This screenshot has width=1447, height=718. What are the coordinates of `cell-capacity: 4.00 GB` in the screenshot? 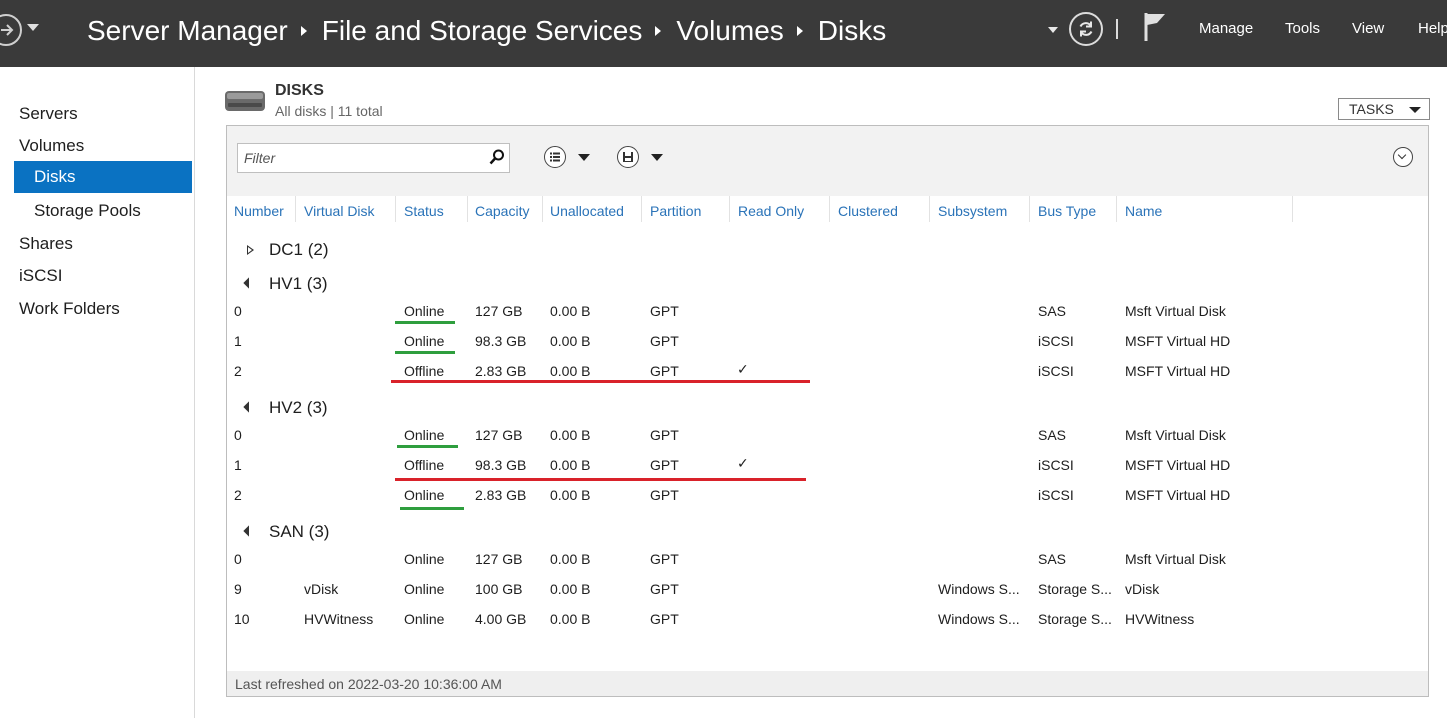 It's located at (501, 619).